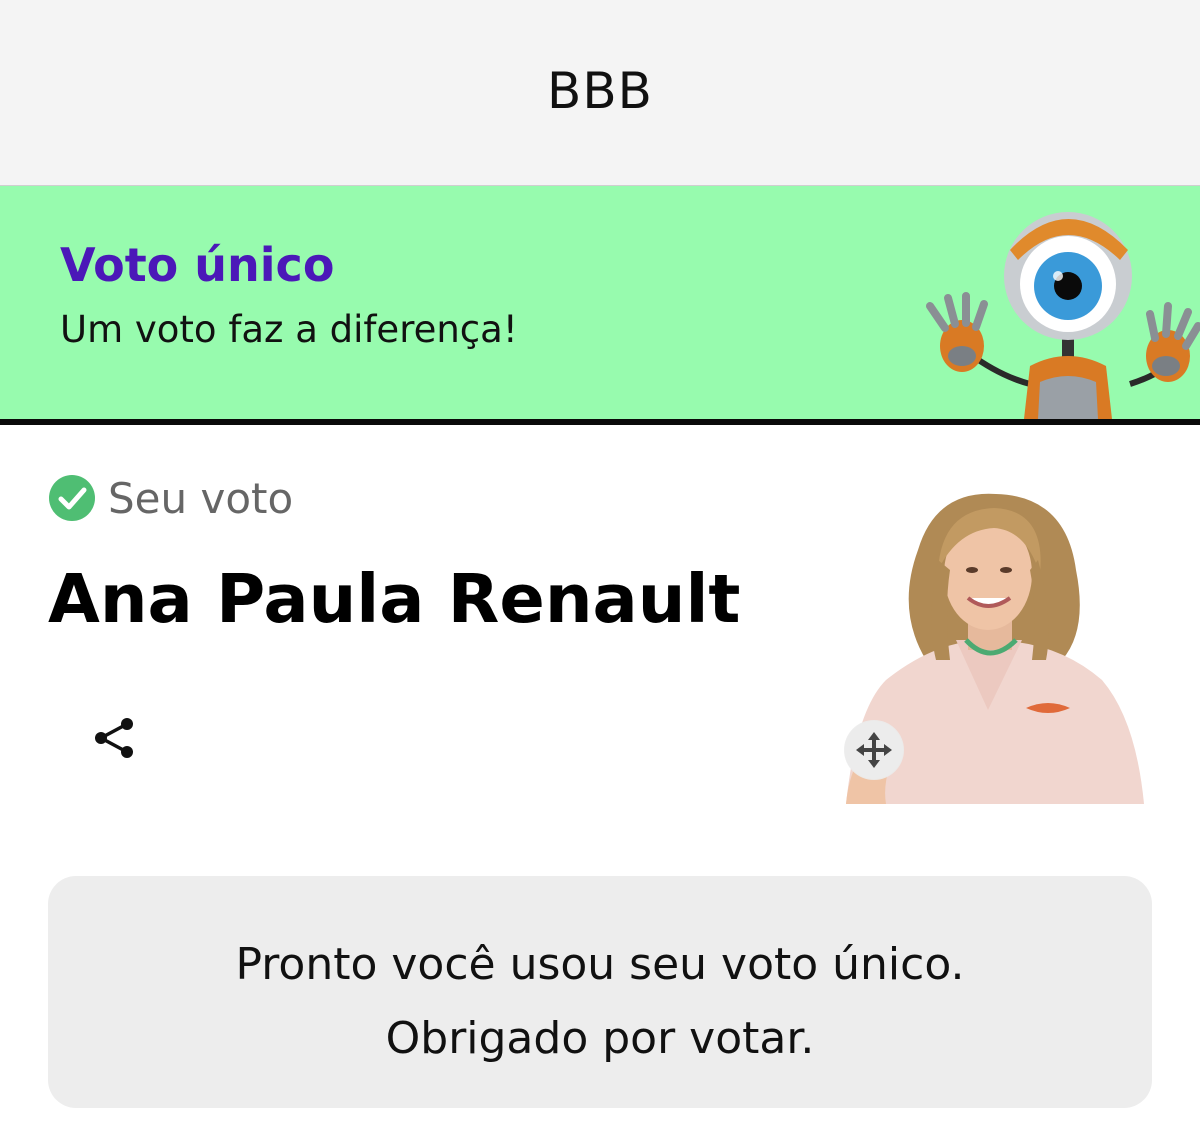  What do you see at coordinates (600, 964) in the screenshot?
I see `notice-line-1: Pronto você usou seu voto único.` at bounding box center [600, 964].